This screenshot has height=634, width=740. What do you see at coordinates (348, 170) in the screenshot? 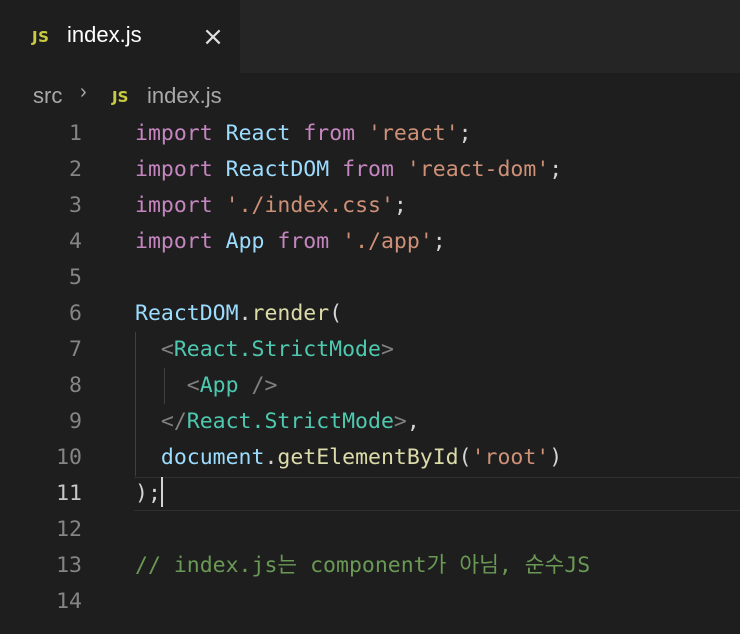
I see `code-text: import ReactDOM from 'react-dom';` at bounding box center [348, 170].